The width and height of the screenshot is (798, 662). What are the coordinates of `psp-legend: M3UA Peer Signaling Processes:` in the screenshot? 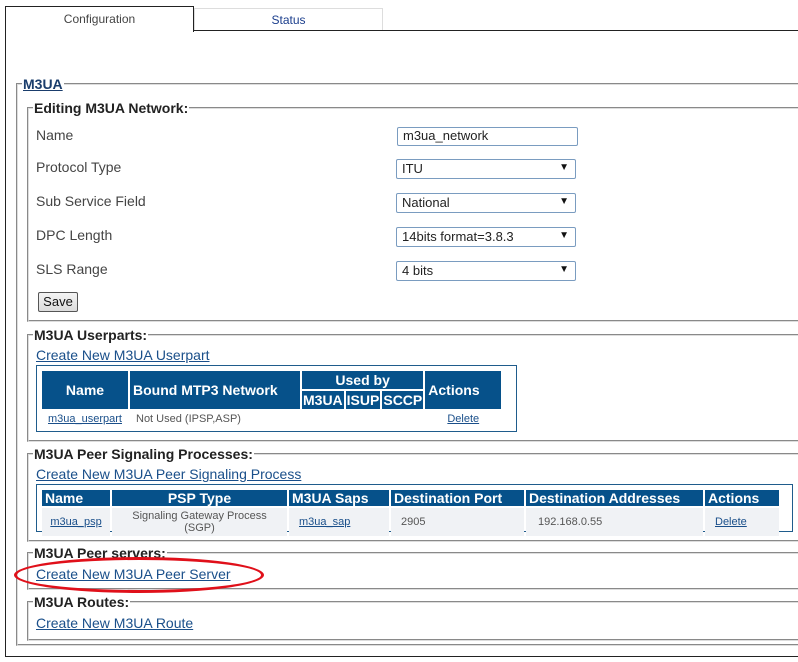 It's located at (143, 454).